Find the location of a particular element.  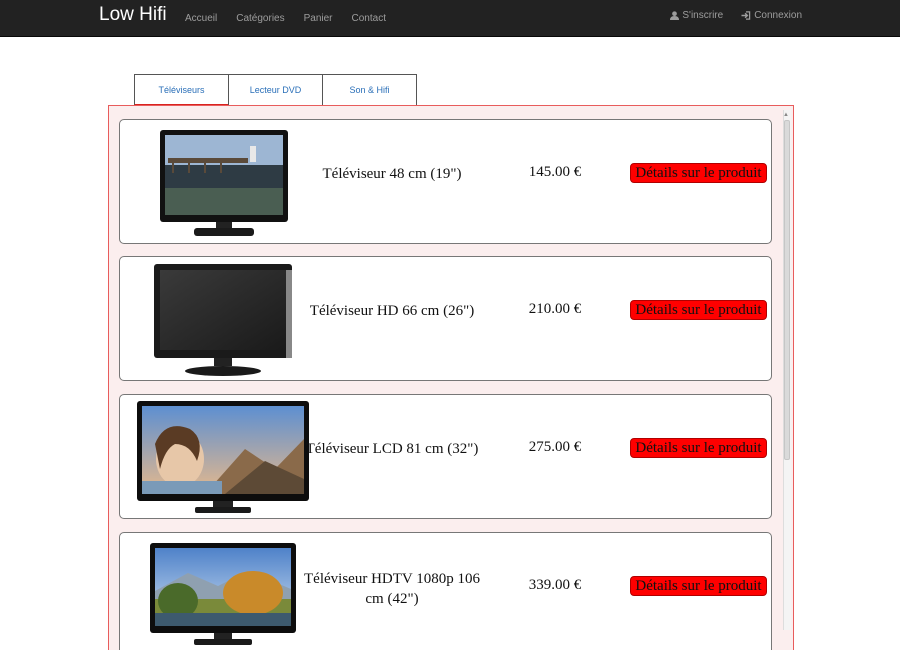

category-tabs: Téléviseurs Lecteur DVD Son & Hifi is located at coordinates (275, 90).